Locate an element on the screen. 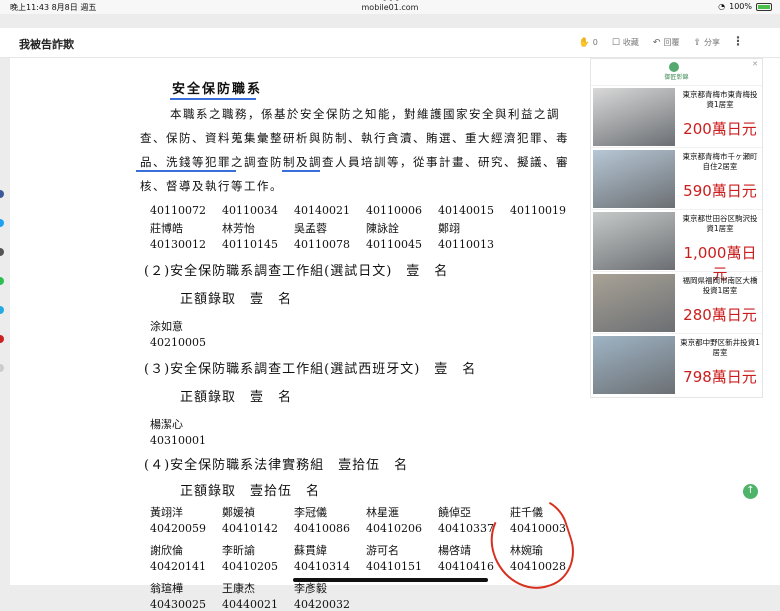 The width and height of the screenshot is (780, 611). id-cell: 40210005 is located at coordinates (178, 342).